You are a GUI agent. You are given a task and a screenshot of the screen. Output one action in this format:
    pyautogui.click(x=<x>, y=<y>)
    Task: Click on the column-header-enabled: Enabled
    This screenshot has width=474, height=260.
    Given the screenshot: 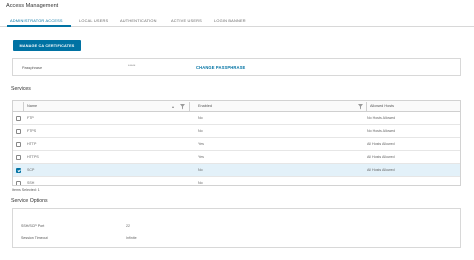 What is the action you would take?
    pyautogui.click(x=205, y=106)
    